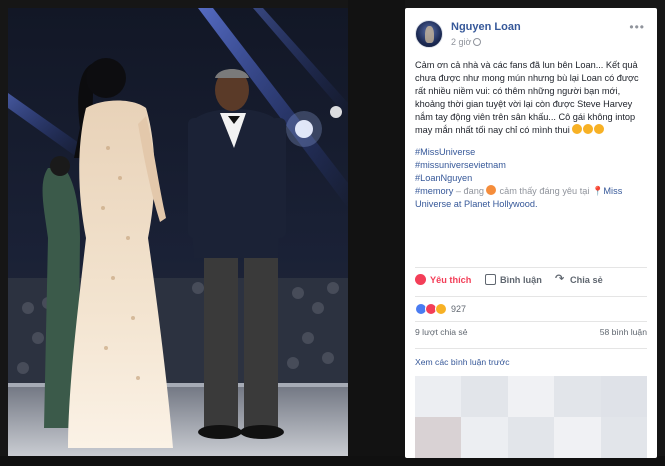 The width and height of the screenshot is (665, 466). I want to click on activity-text: cảm thấy đáng yêu tại, so click(544, 191).